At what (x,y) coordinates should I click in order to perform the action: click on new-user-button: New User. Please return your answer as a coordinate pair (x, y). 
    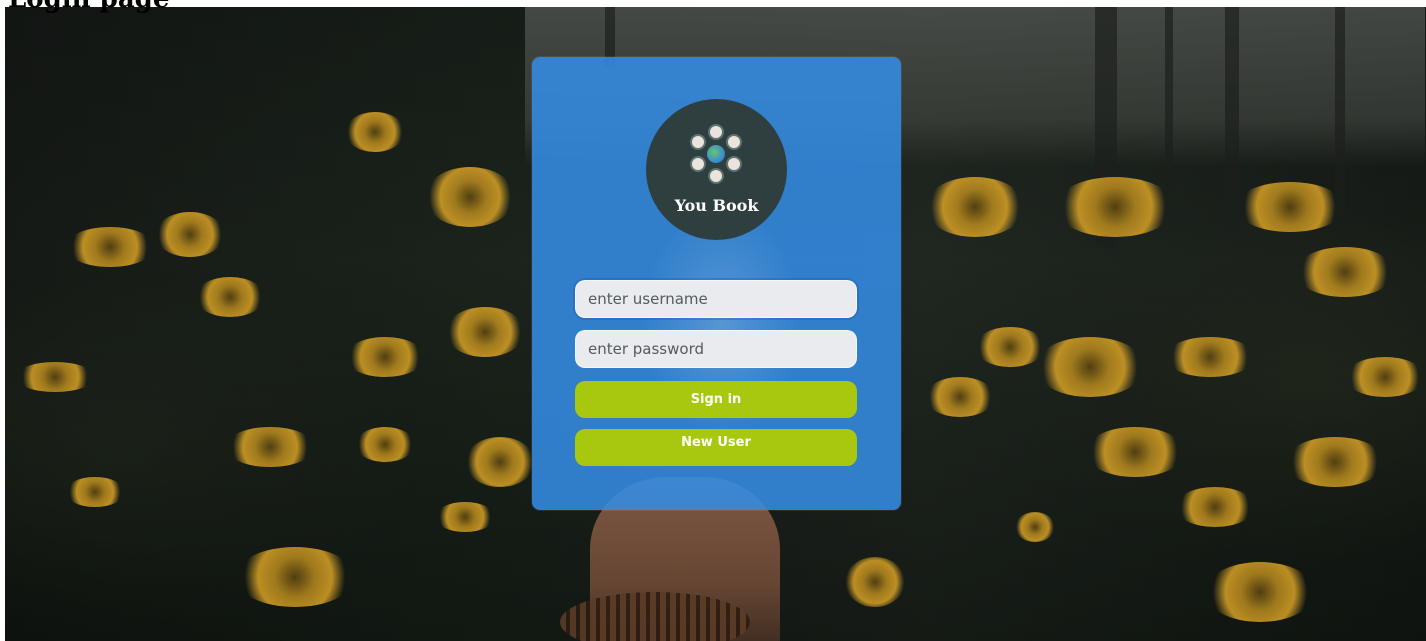
    Looking at the image, I should click on (716, 447).